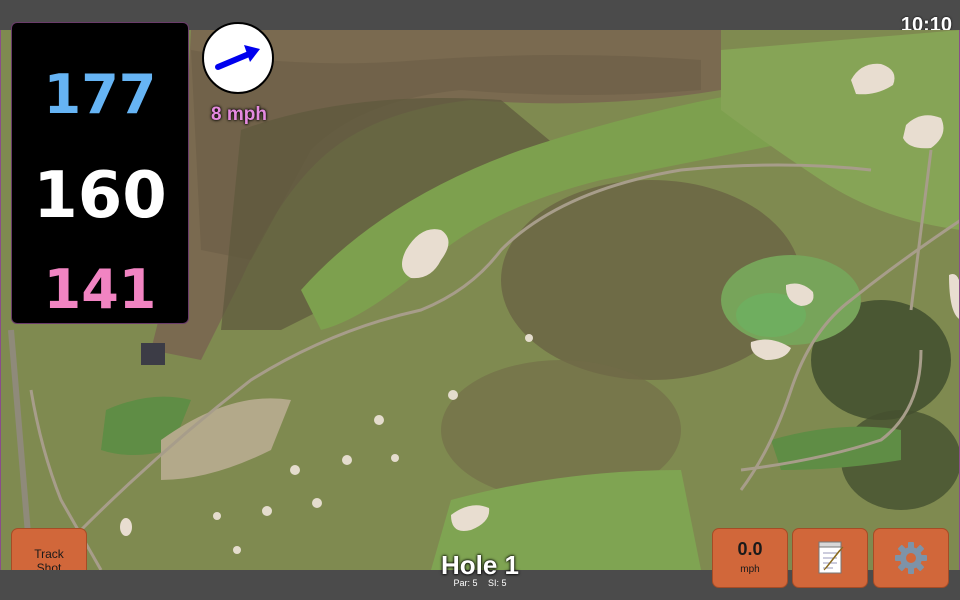 The height and width of the screenshot is (600, 960). I want to click on settings-button, so click(911, 558).